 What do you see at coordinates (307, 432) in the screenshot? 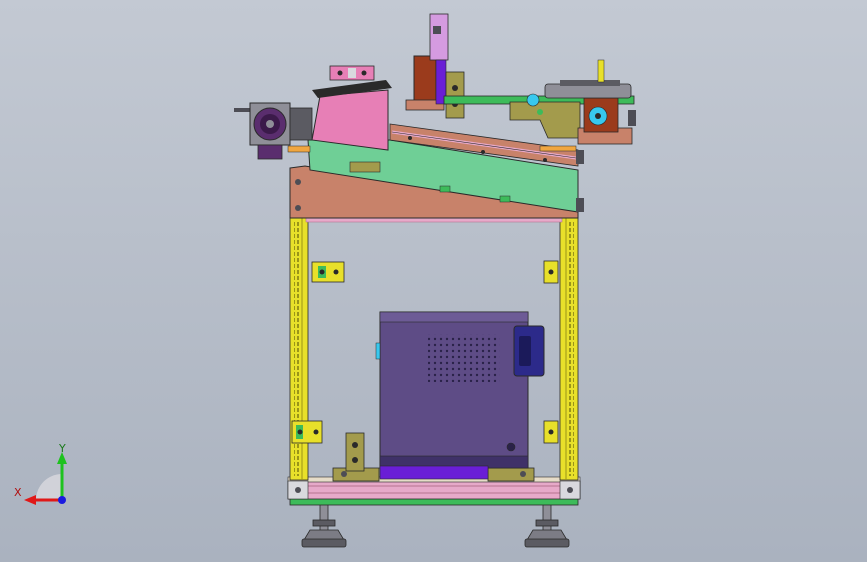
I see `corner-bracket-lower-left` at bounding box center [307, 432].